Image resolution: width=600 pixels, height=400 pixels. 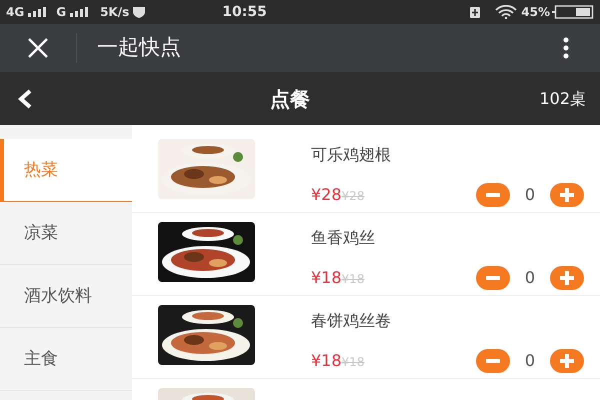 I want to click on page-title: 点餐, so click(x=290, y=99).